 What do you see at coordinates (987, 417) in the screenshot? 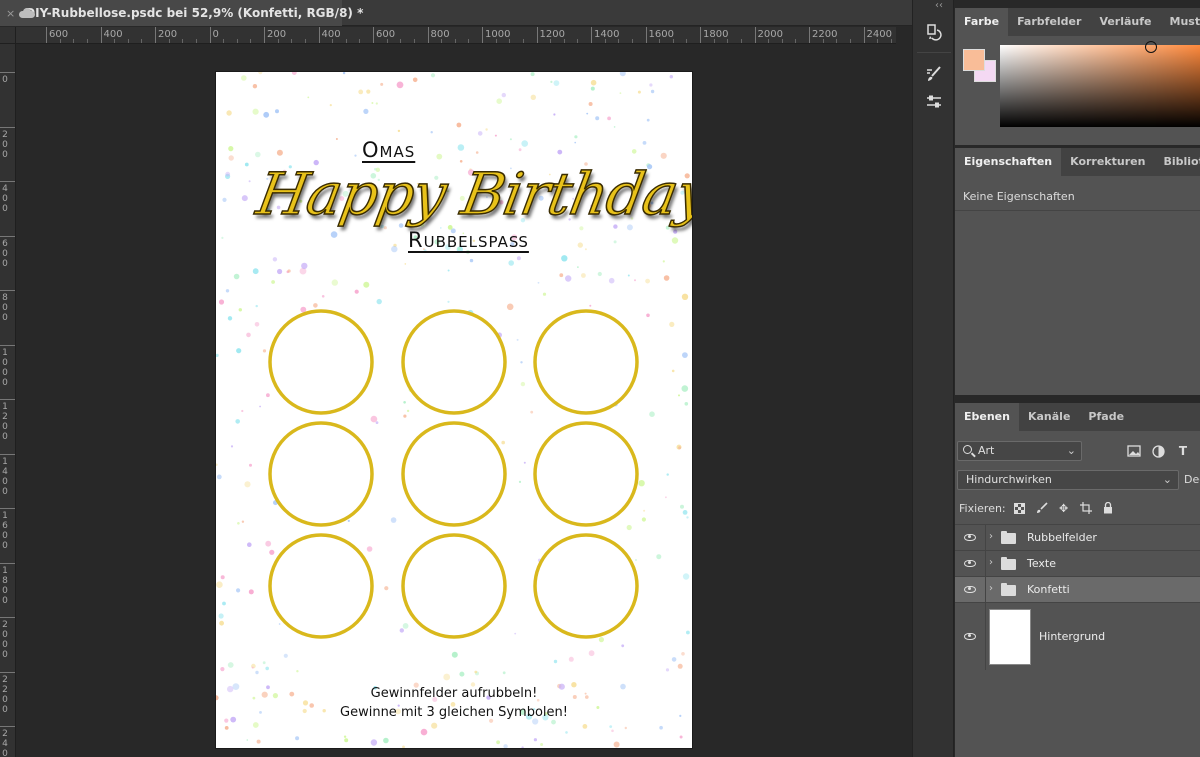
I see `layers-tab-ebenen: Ebenen` at bounding box center [987, 417].